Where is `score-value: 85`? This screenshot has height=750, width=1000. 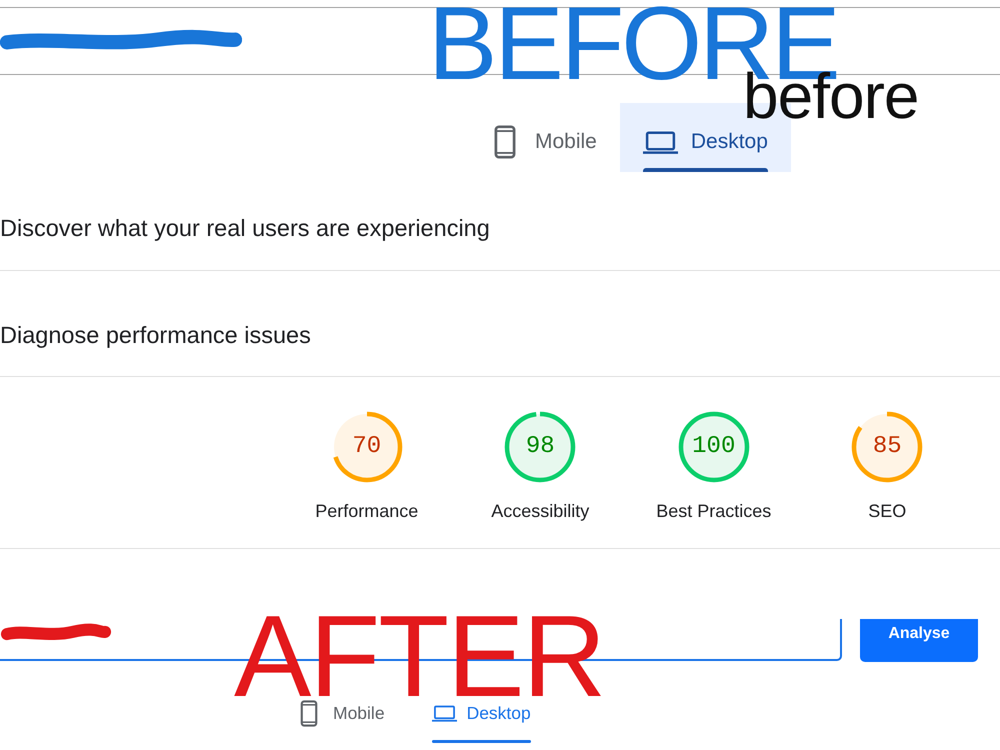
score-value: 85 is located at coordinates (887, 447).